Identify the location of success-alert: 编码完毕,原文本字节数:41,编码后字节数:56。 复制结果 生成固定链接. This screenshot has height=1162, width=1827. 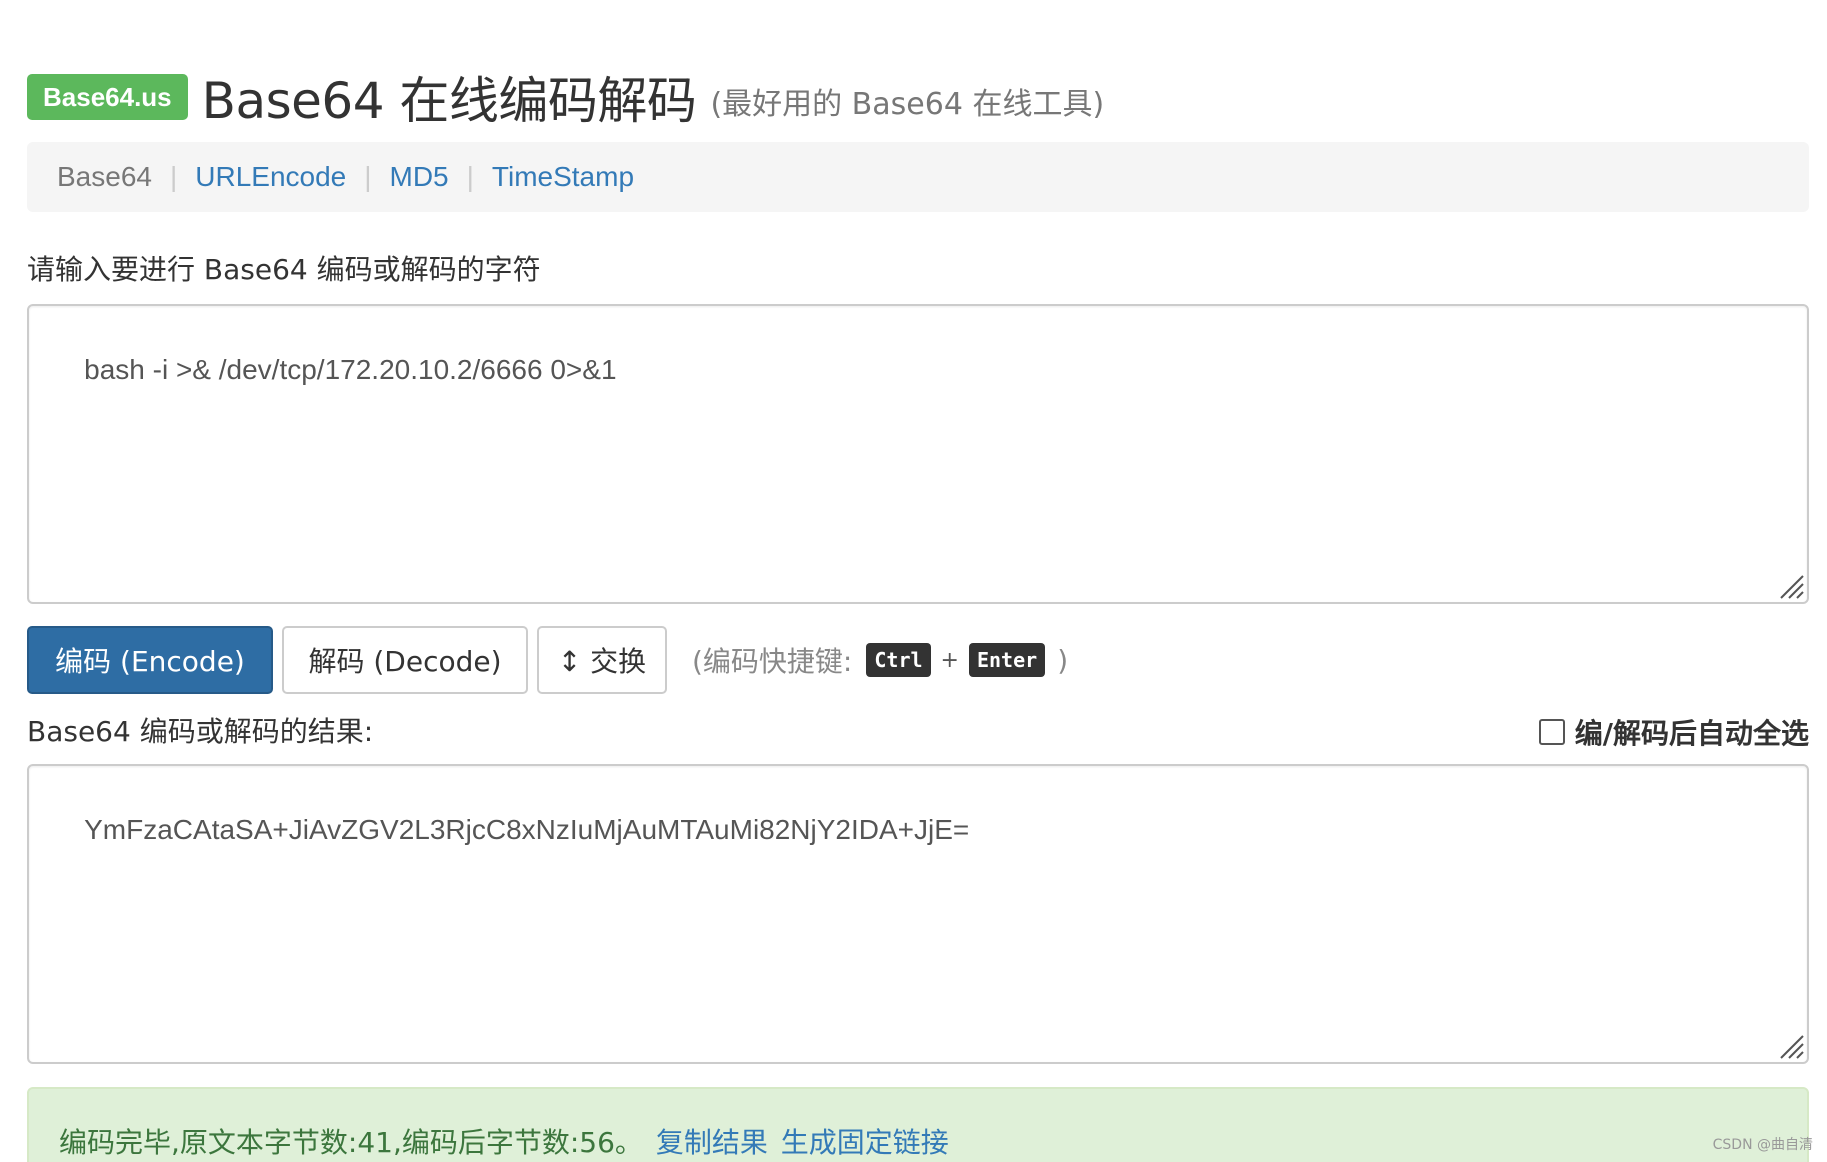
(918, 1124).